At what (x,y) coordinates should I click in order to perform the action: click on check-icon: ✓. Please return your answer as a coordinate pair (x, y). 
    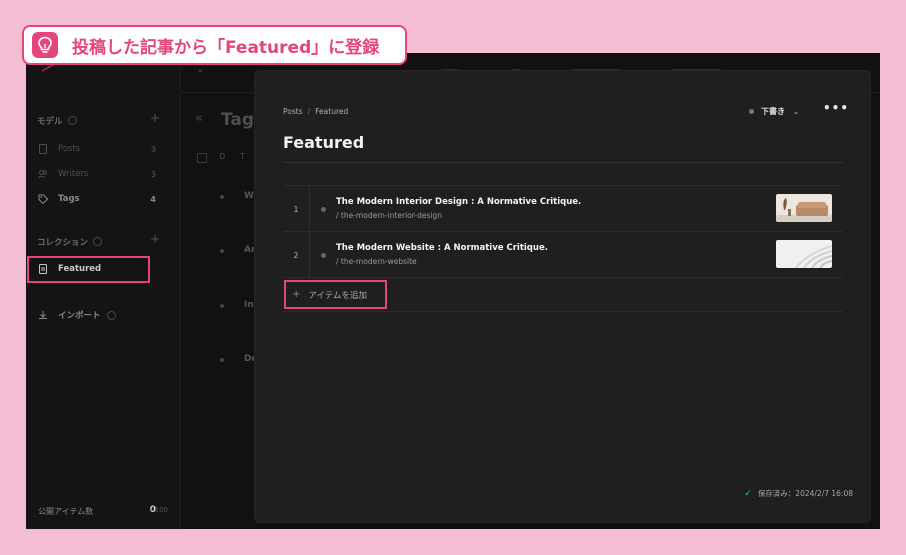
    Looking at the image, I should click on (748, 493).